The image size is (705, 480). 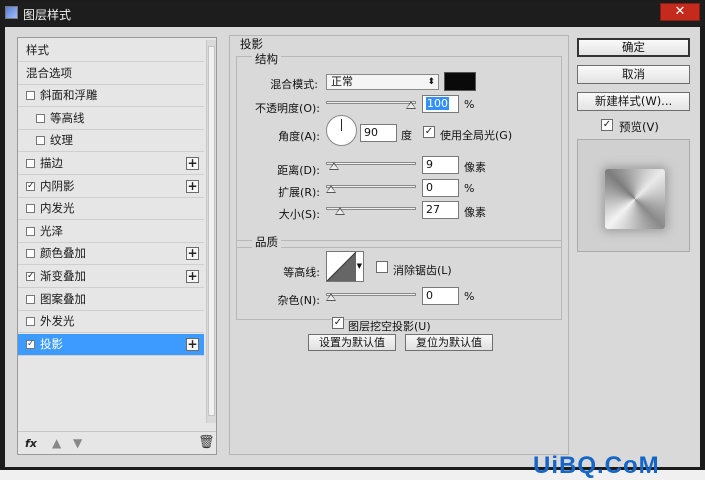 I want to click on angle-dial-needle, so click(x=341, y=125).